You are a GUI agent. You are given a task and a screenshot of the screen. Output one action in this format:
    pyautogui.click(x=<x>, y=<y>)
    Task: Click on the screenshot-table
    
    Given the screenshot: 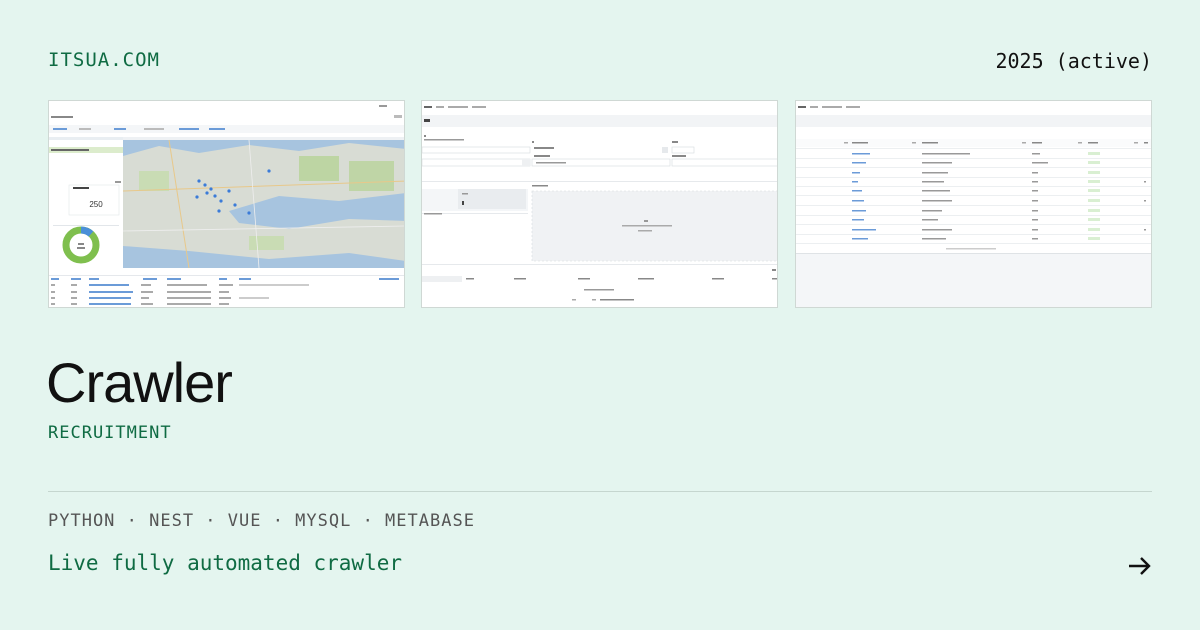 What is the action you would take?
    pyautogui.click(x=973, y=204)
    